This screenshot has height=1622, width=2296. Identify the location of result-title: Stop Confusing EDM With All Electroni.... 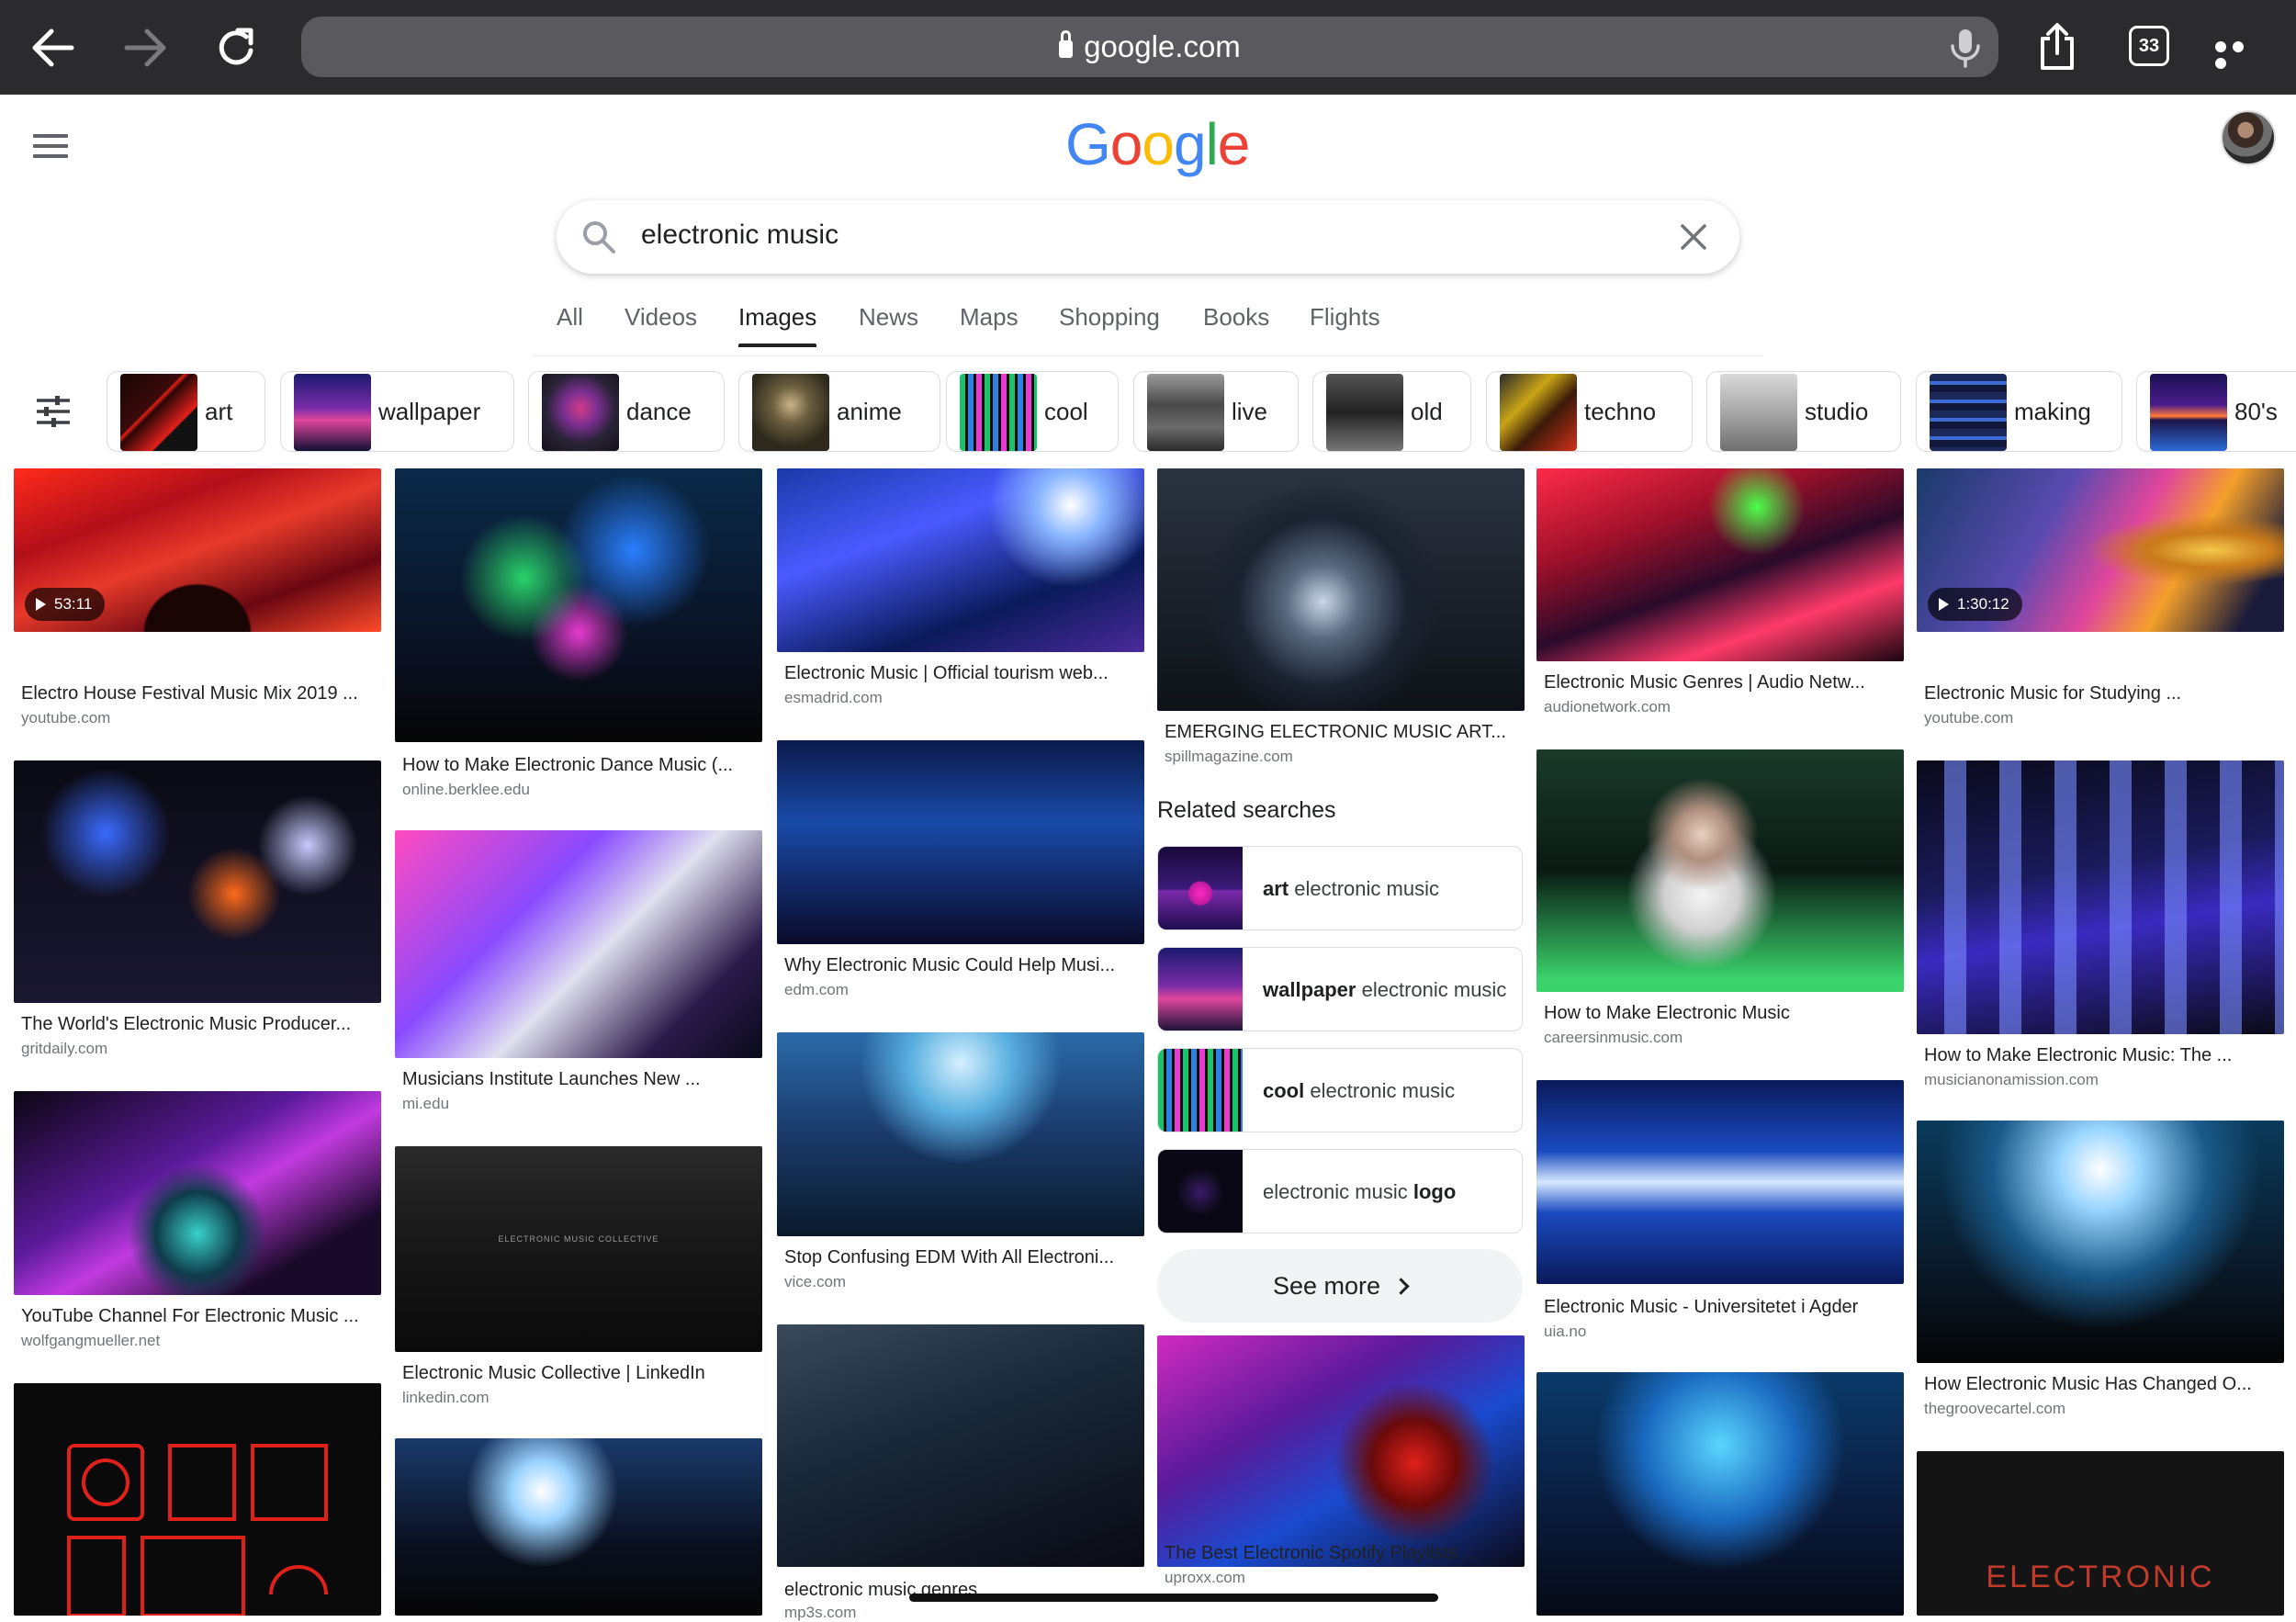
(961, 1257).